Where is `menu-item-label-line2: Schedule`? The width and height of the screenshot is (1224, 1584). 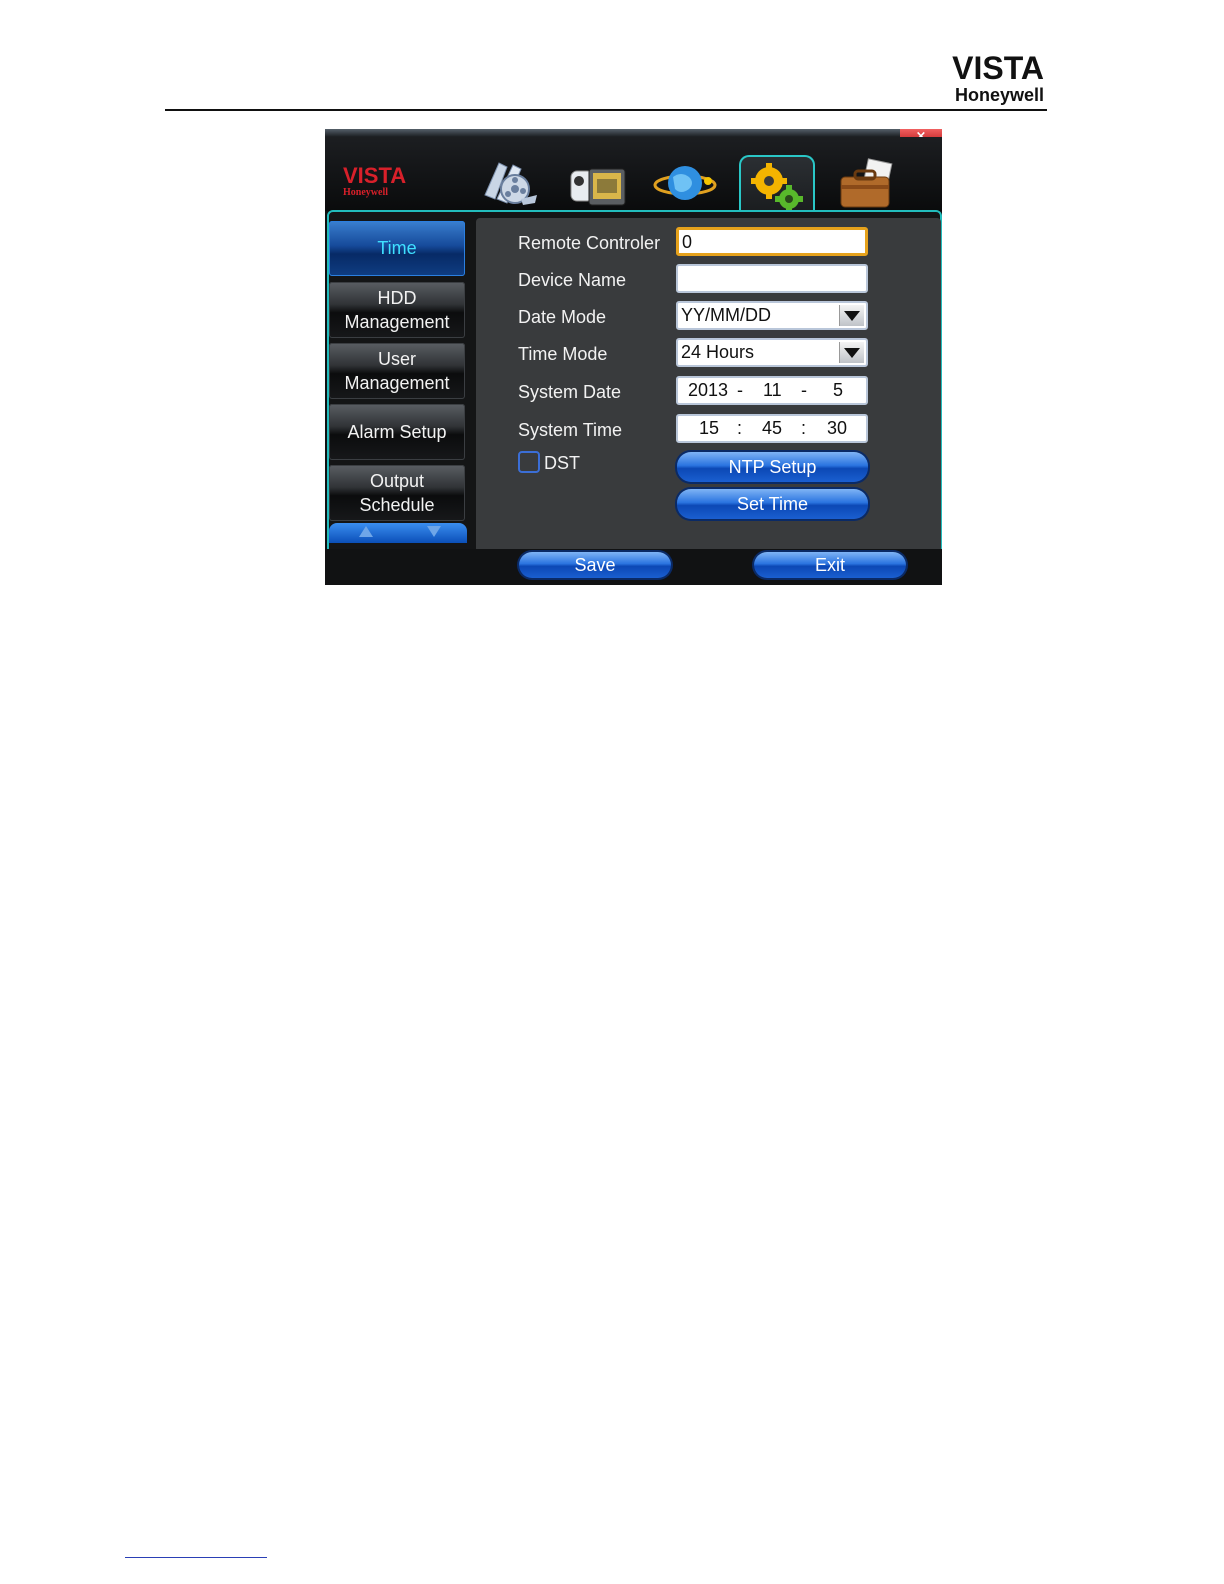 menu-item-label-line2: Schedule is located at coordinates (397, 505).